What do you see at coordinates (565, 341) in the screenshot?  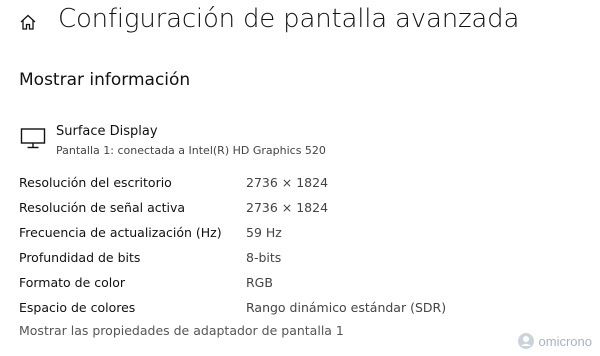 I see `watermark-text: omicrono` at bounding box center [565, 341].